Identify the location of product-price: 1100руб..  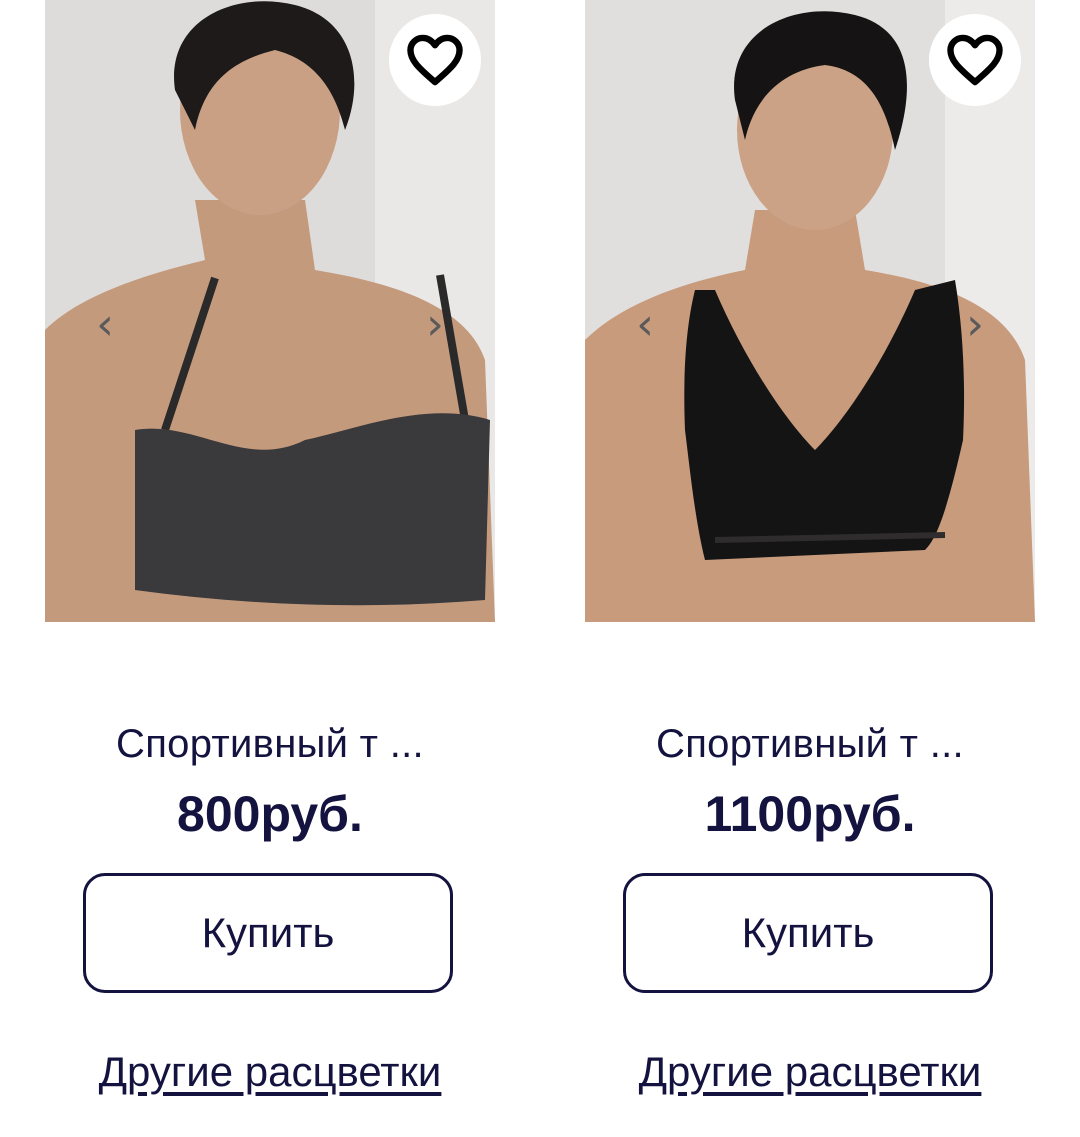
(810, 814).